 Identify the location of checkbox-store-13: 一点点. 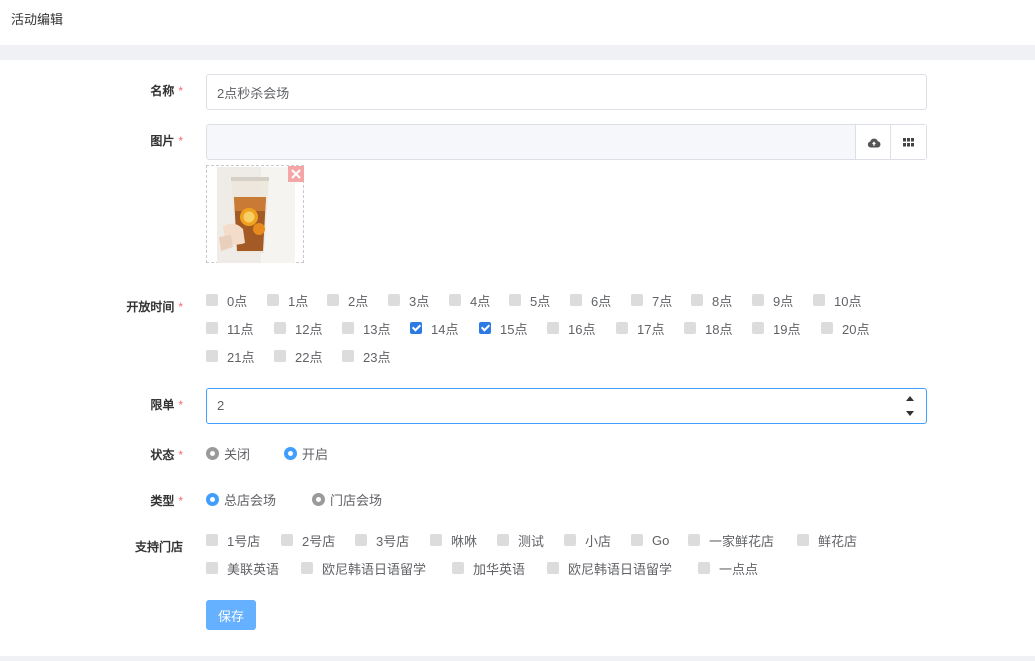
(728, 568).